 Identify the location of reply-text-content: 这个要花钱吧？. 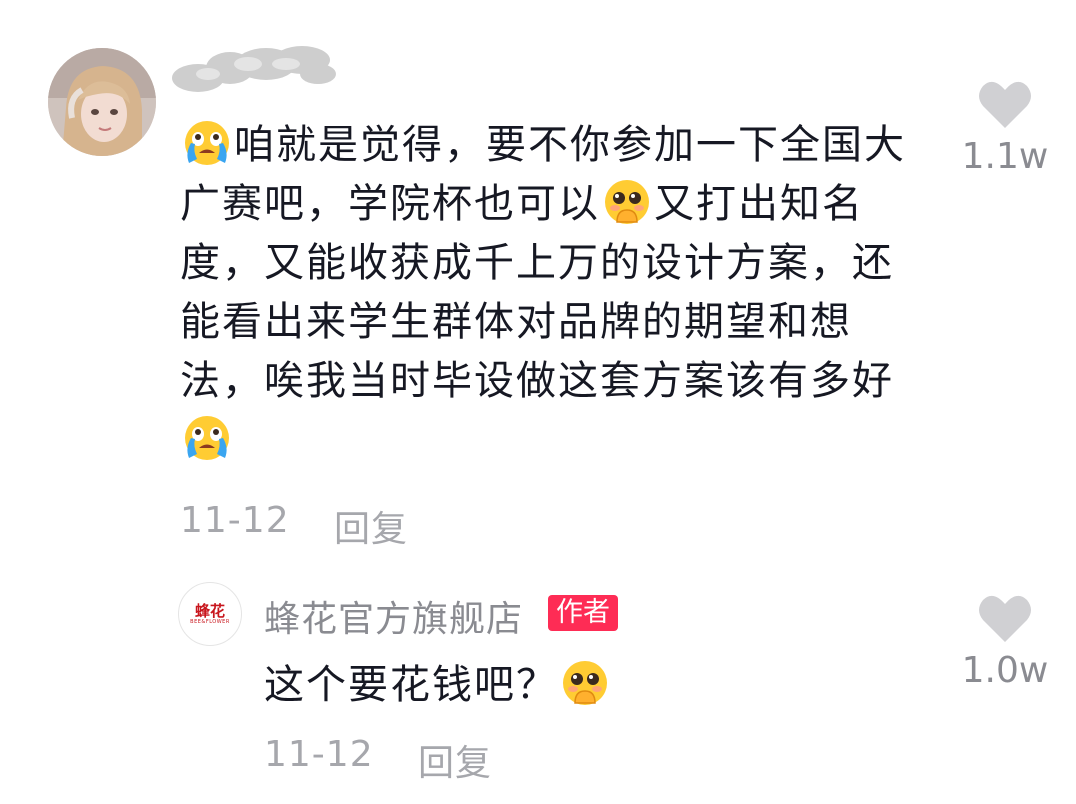
(411, 685).